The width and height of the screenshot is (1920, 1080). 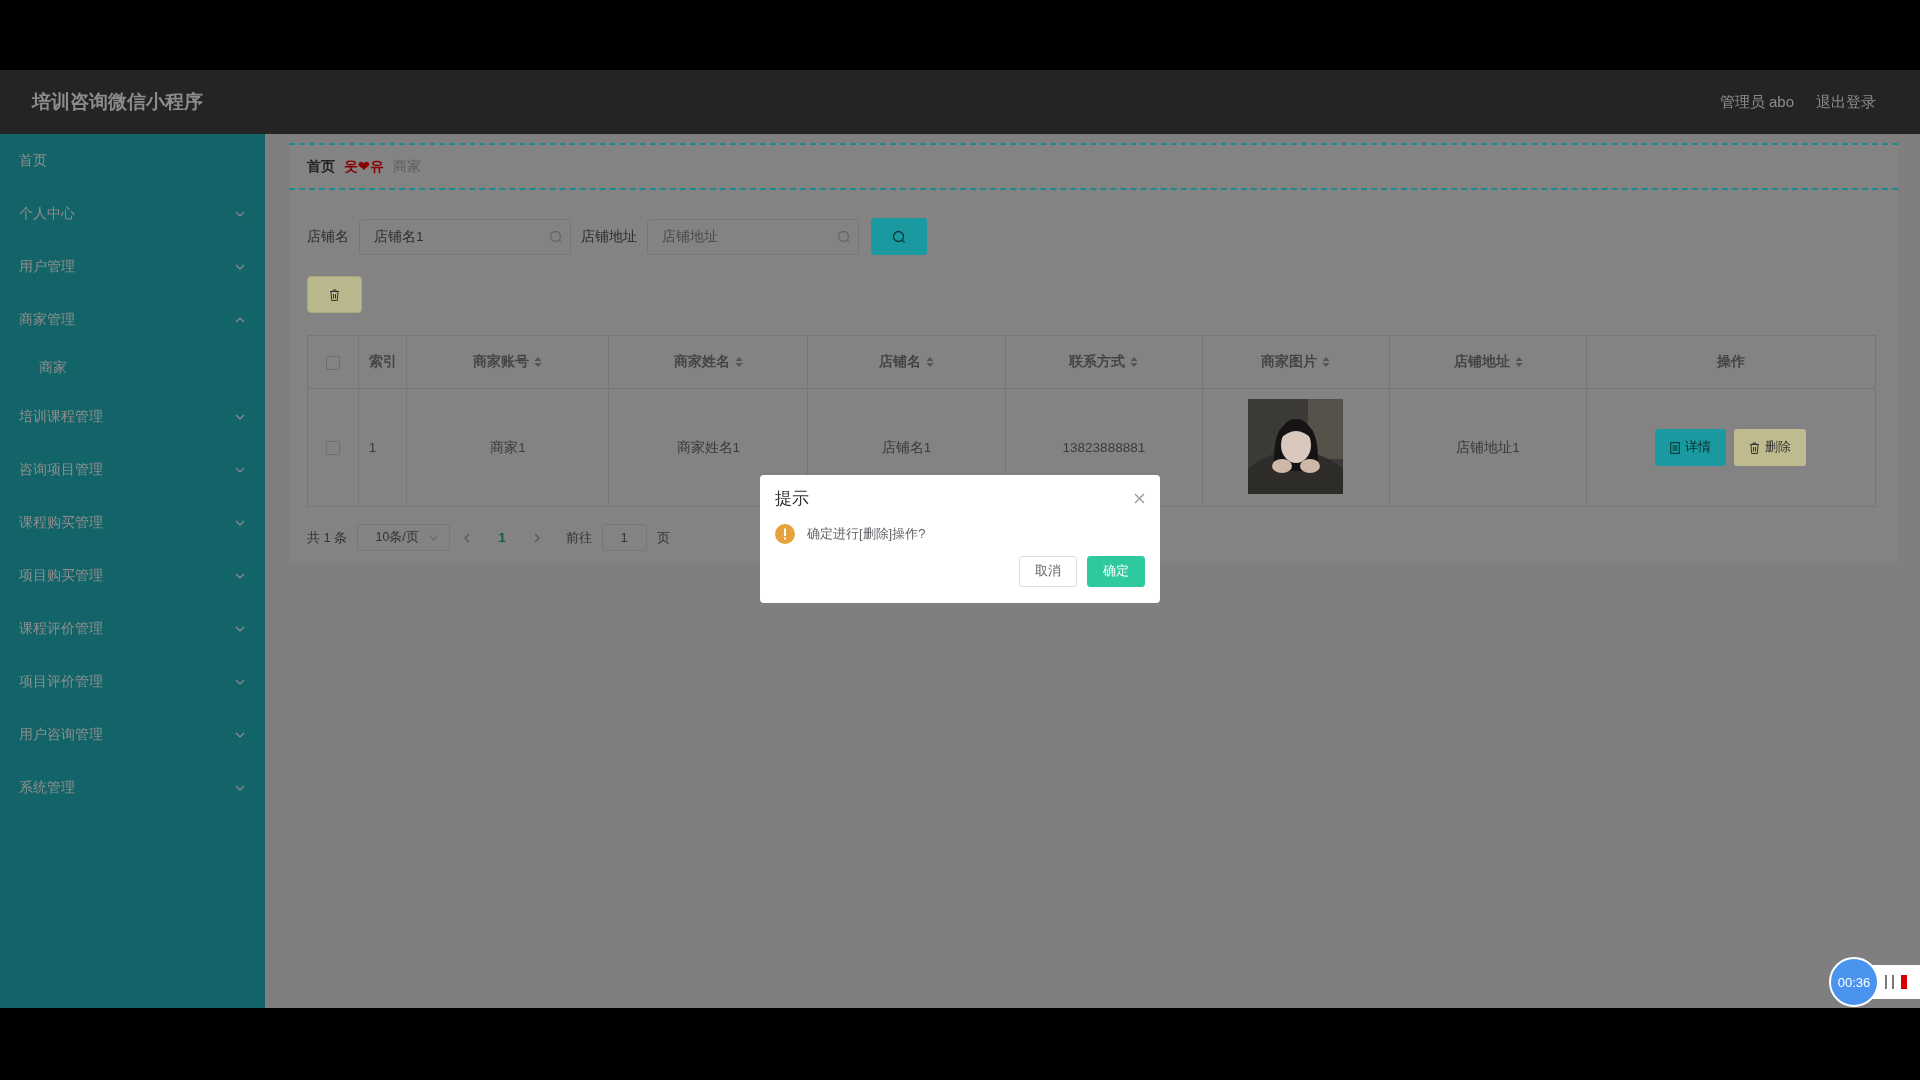 What do you see at coordinates (578, 537) in the screenshot?
I see `goto-label: 前往` at bounding box center [578, 537].